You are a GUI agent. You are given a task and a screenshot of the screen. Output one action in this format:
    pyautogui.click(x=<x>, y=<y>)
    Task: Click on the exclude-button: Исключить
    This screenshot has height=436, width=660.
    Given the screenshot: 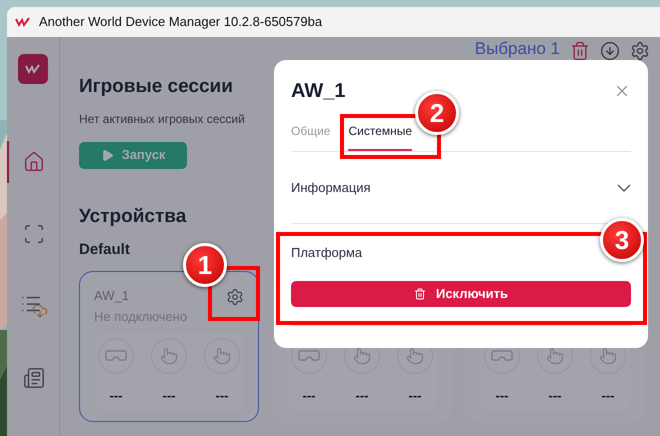 What is the action you would take?
    pyautogui.click(x=461, y=293)
    